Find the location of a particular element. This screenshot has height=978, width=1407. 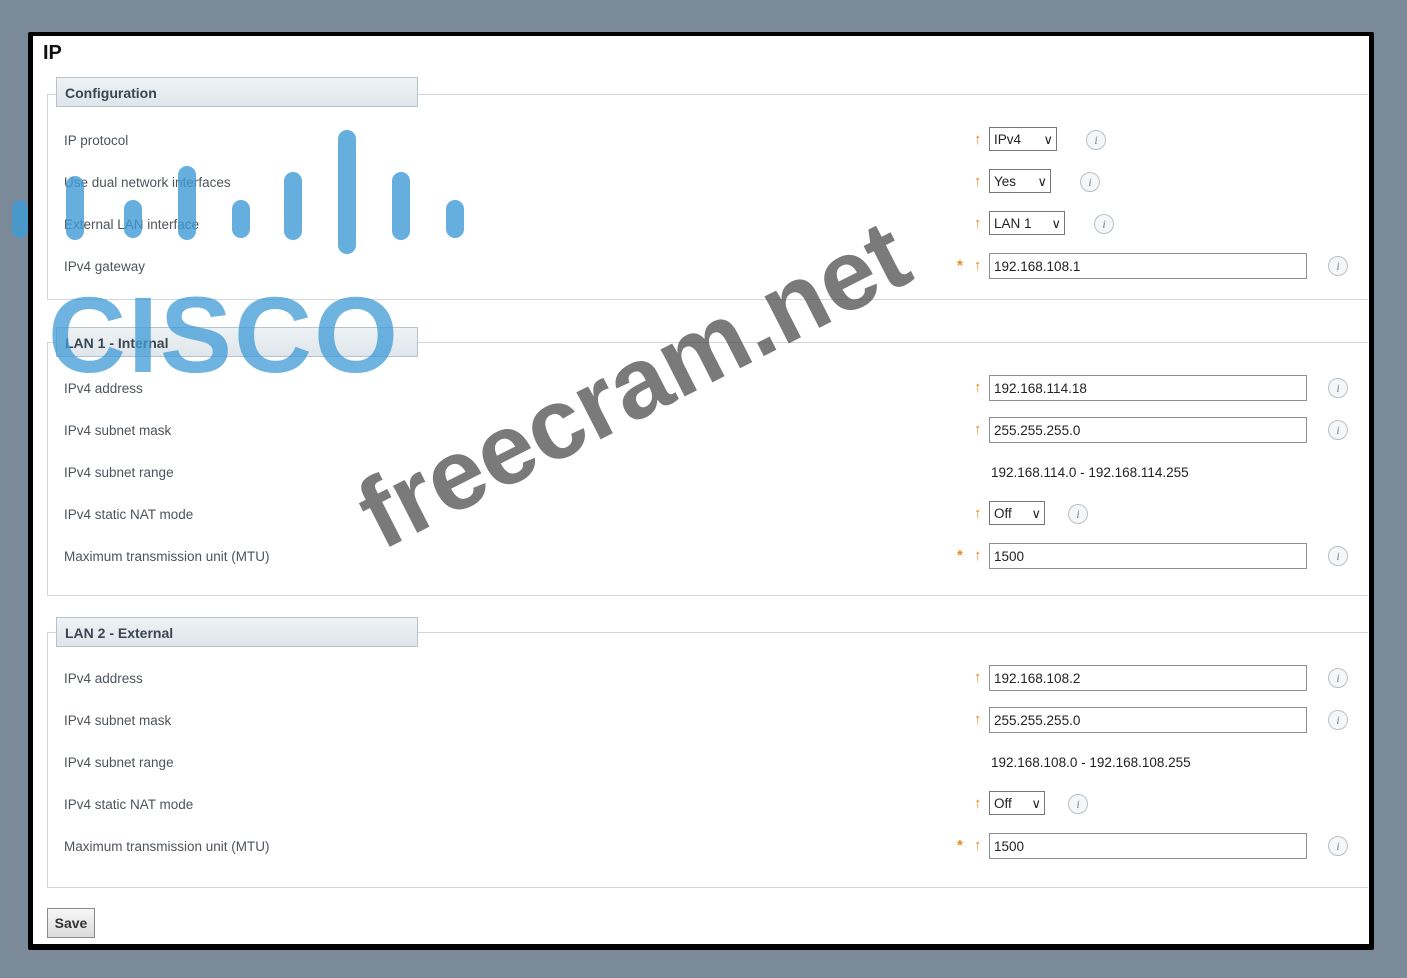

lan1-mtu-field is located at coordinates (1148, 556).